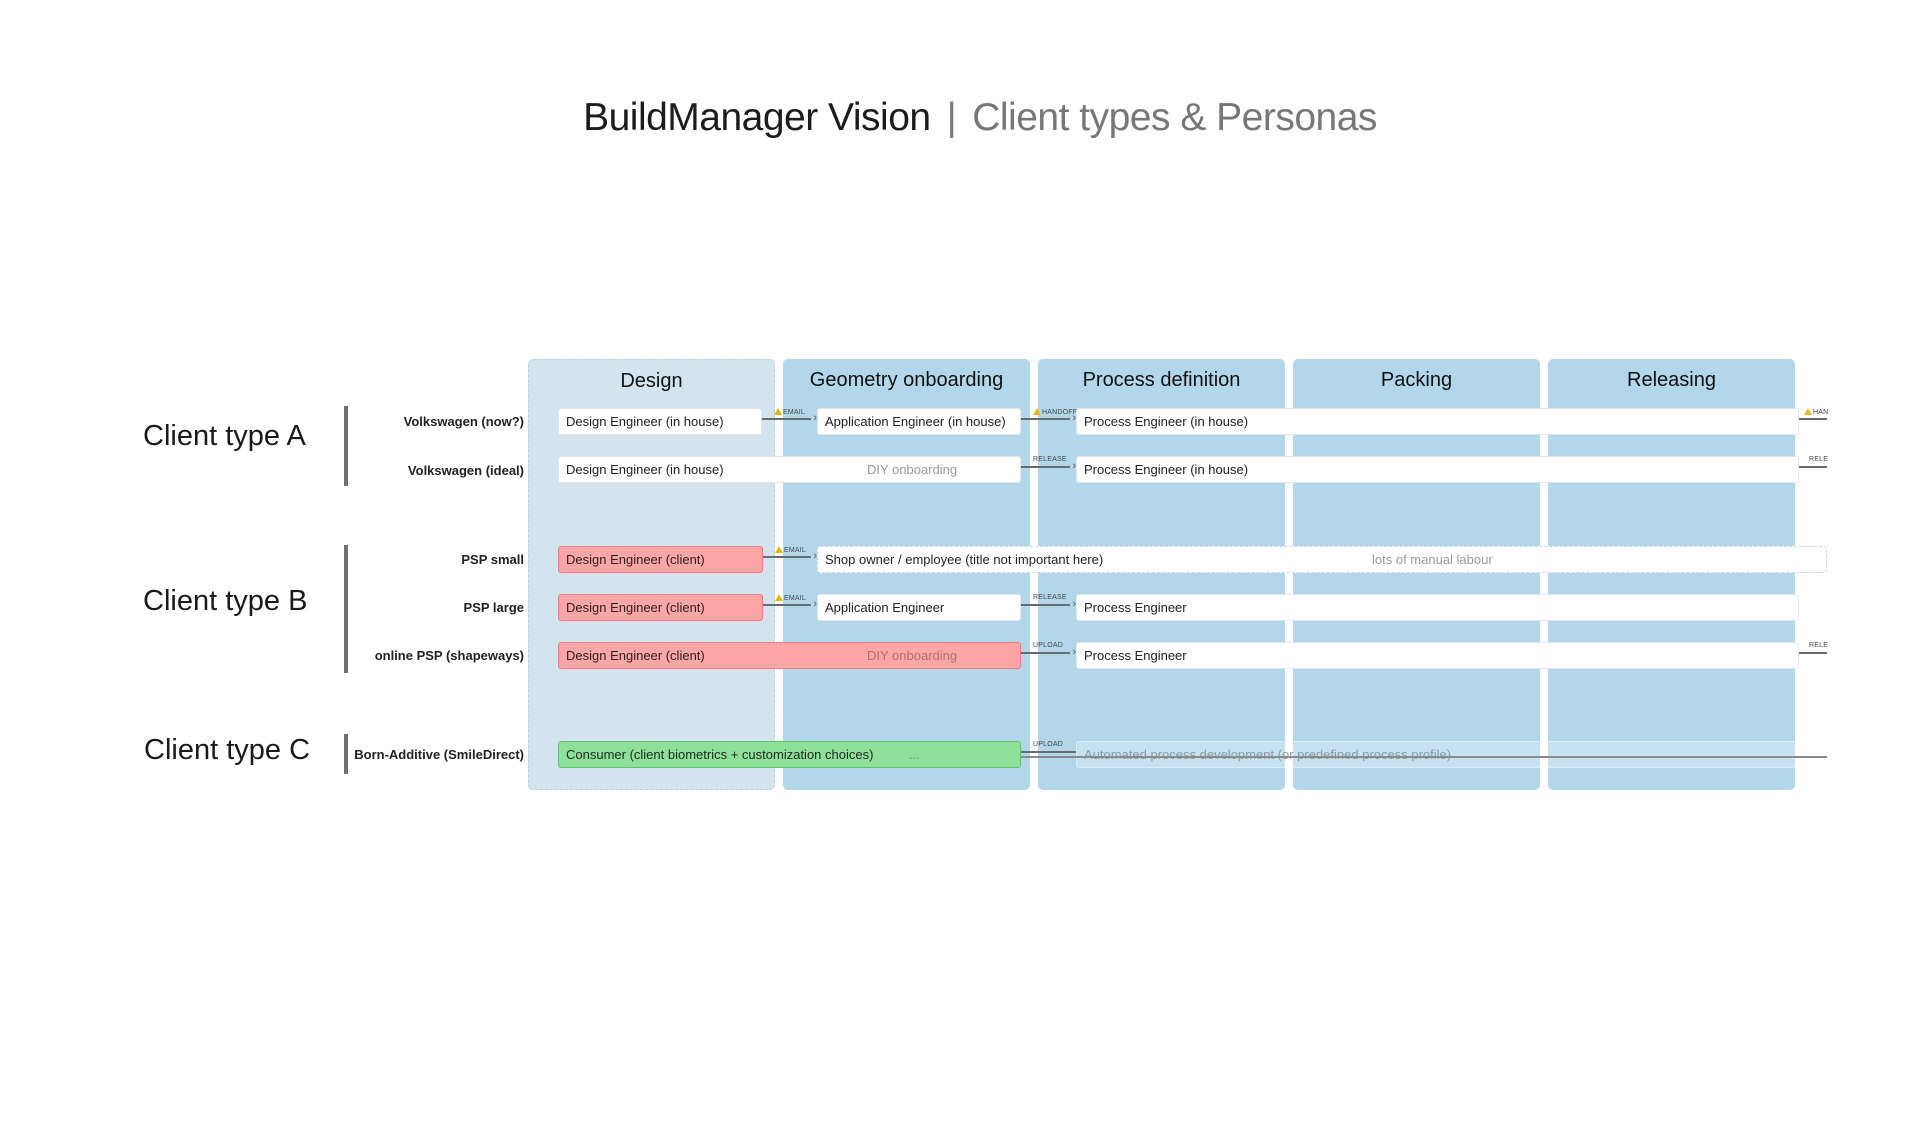  What do you see at coordinates (1049, 416) in the screenshot?
I see `arrow-handoff: › HANDOFF` at bounding box center [1049, 416].